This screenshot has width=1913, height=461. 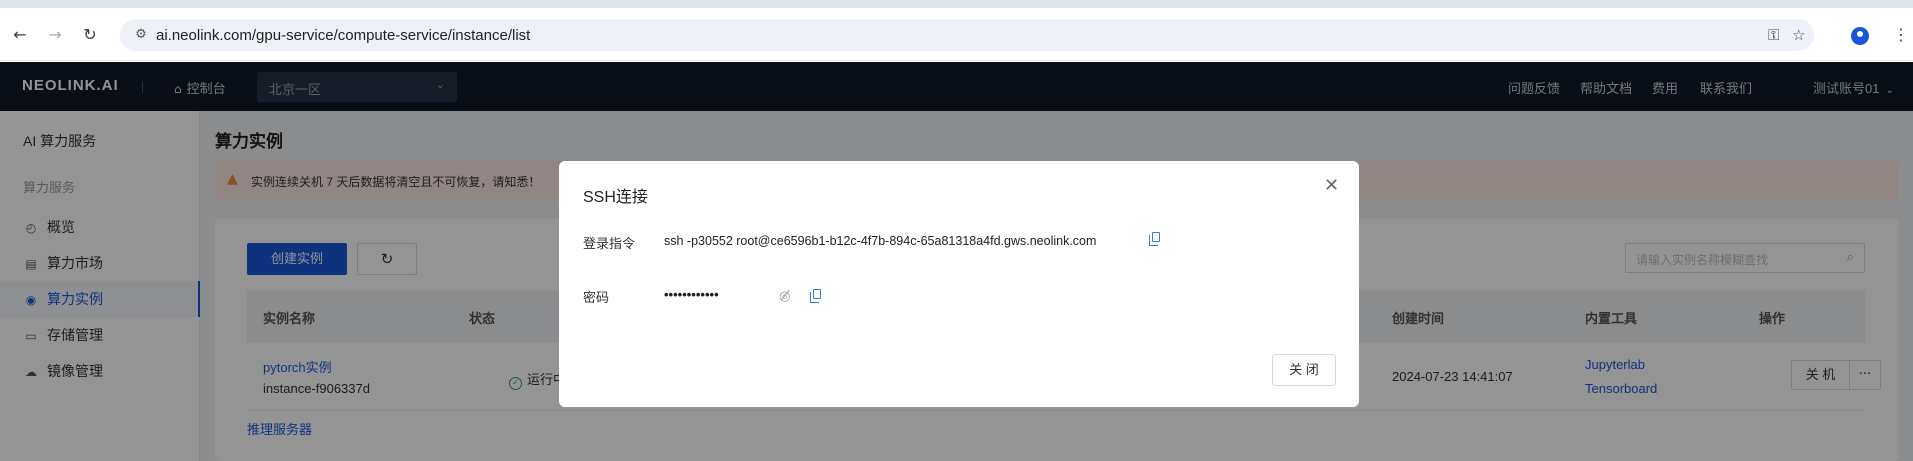 I want to click on eye-off-icon: ◎̸, so click(x=784, y=296).